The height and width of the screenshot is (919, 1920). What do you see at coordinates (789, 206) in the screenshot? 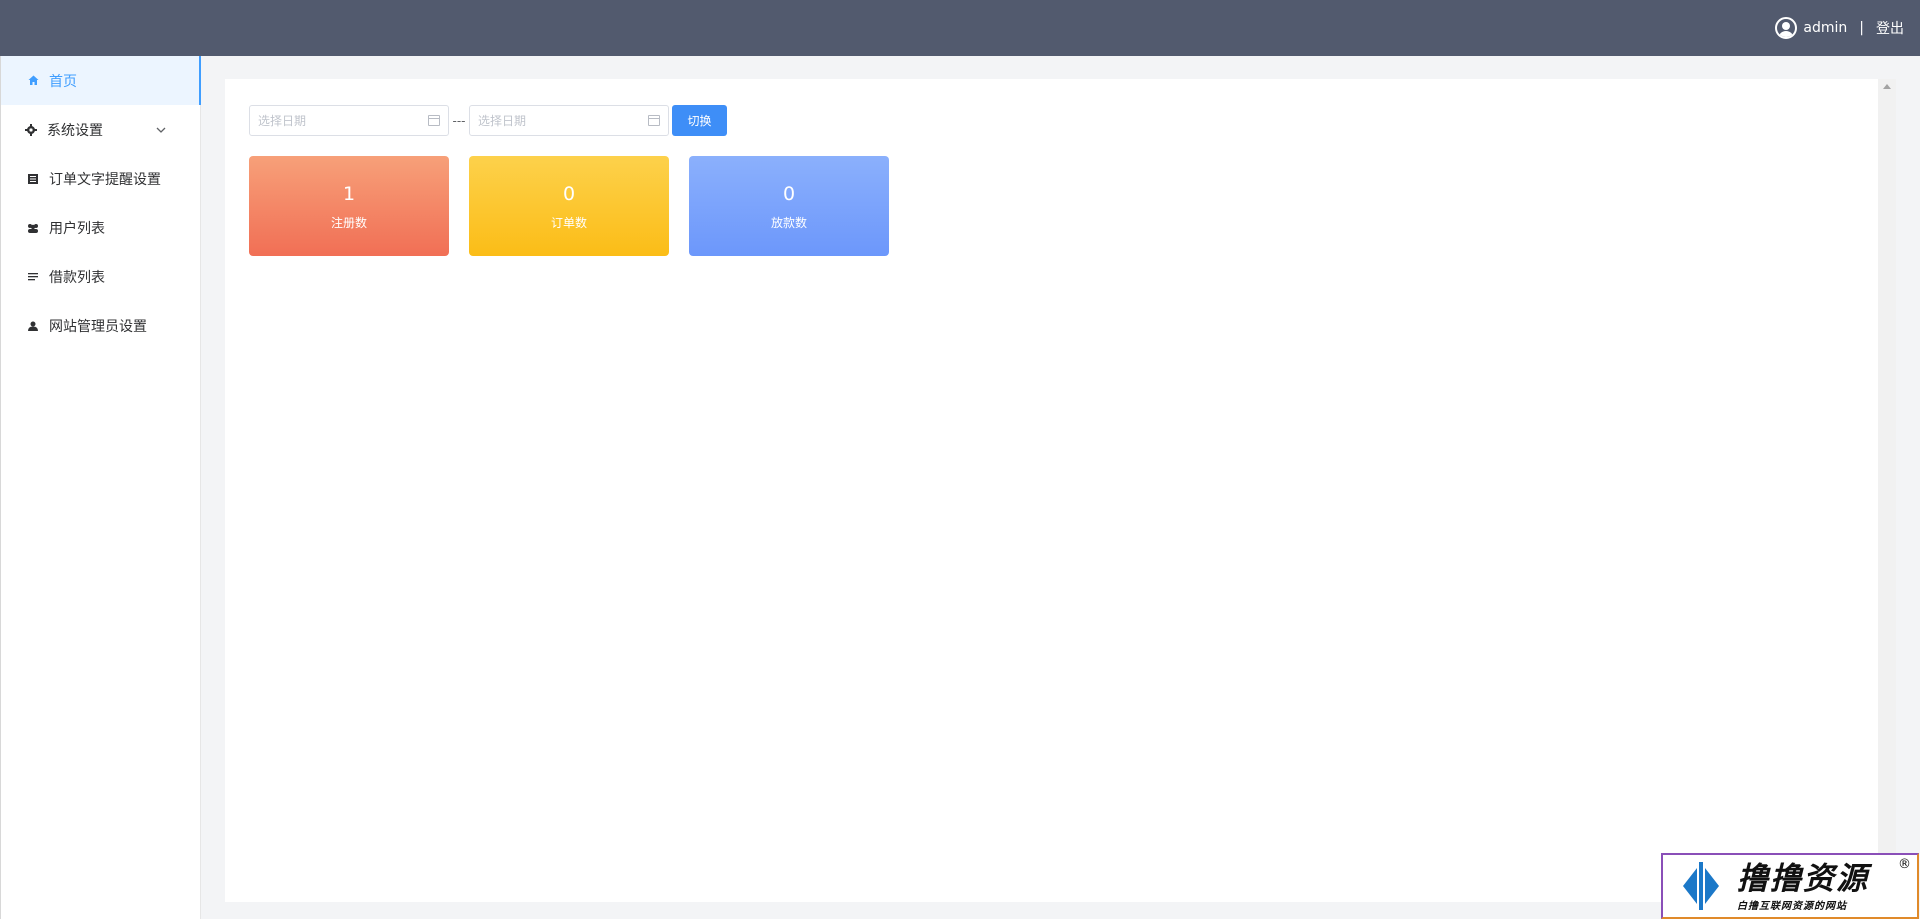
I see `stat-card-loans: 0 放款数` at bounding box center [789, 206].